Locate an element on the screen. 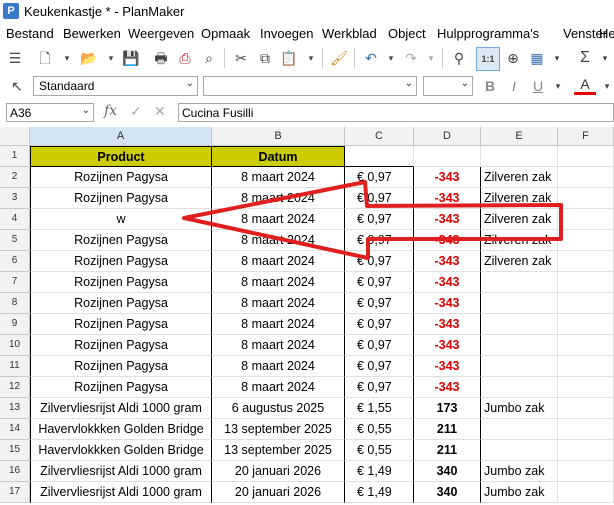  new-document-icon: 🗋 is located at coordinates (45, 58).